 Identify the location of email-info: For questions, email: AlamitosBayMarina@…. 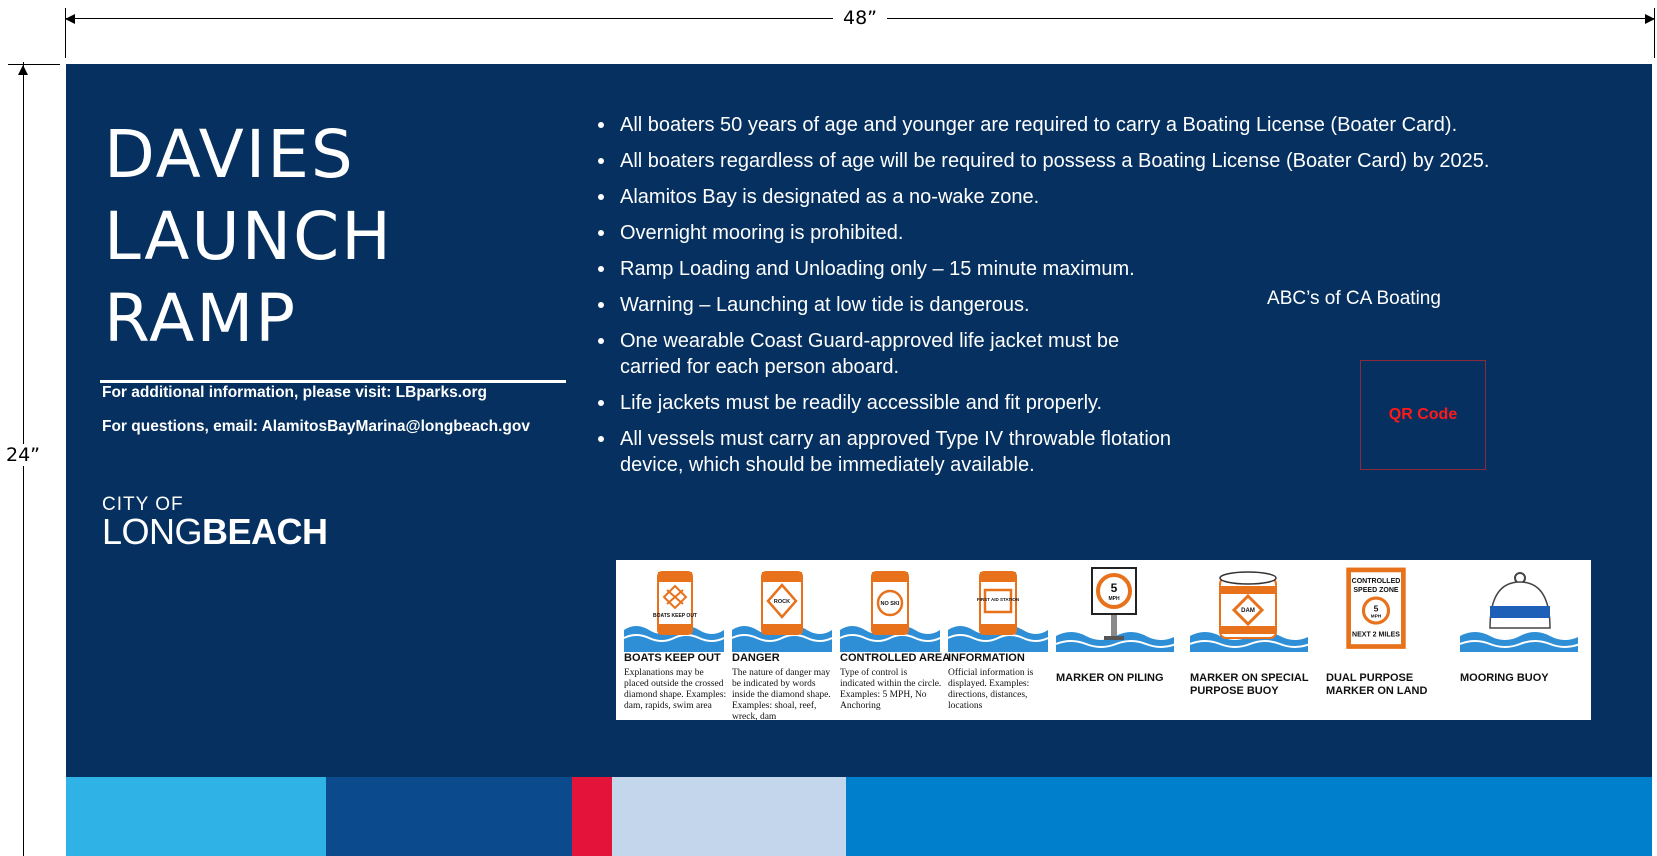
(316, 426).